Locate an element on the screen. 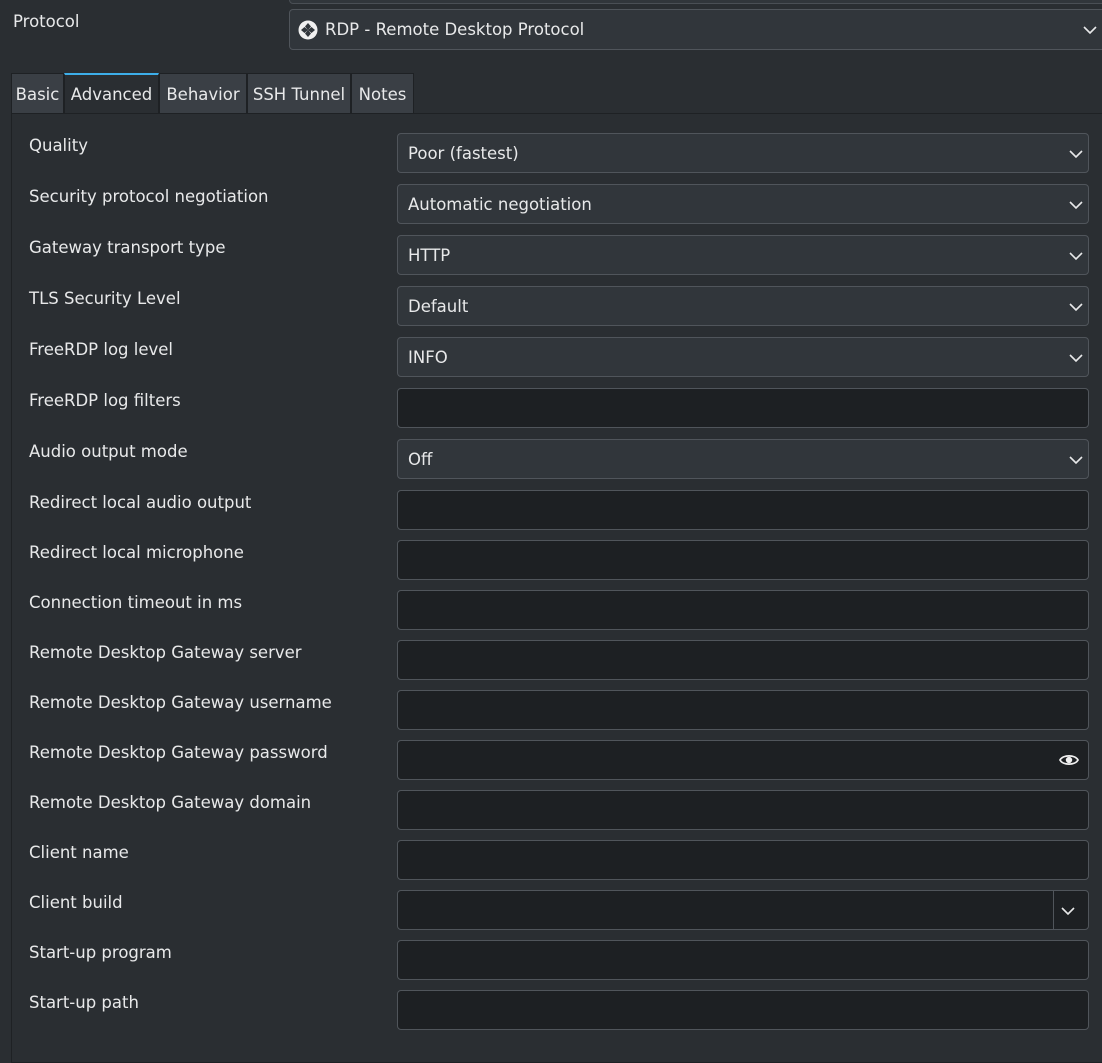  quality-value: Poor (fastest) is located at coordinates (463, 153).